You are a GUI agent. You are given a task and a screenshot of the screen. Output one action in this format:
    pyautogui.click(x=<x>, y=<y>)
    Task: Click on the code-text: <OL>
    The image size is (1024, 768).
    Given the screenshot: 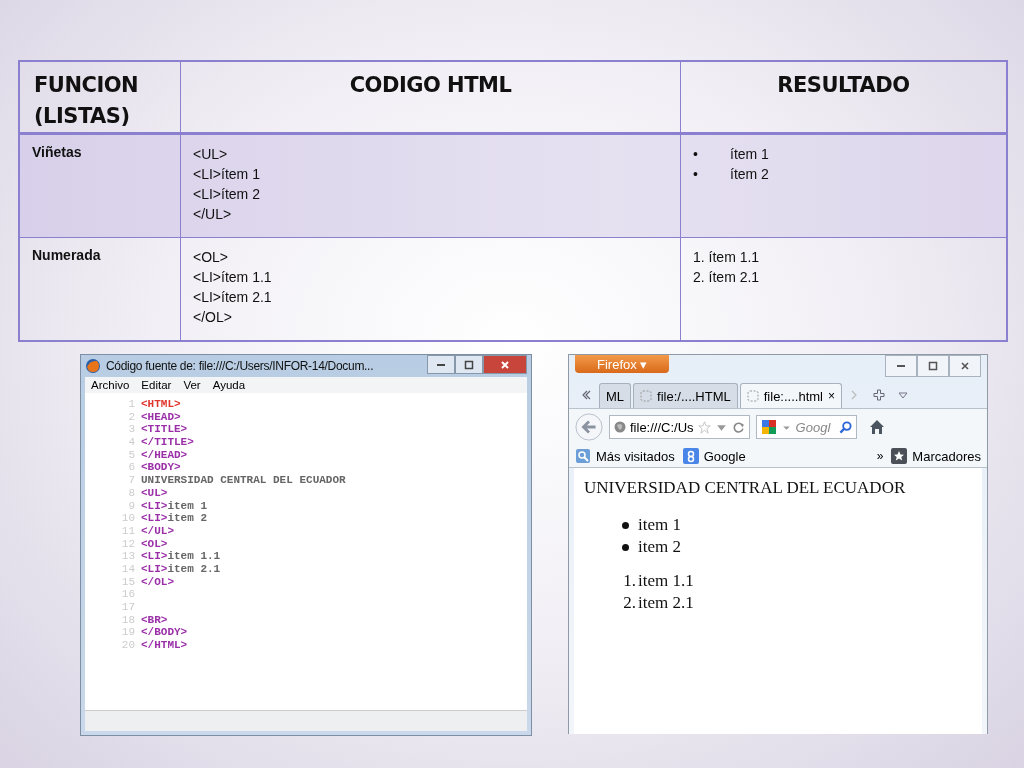 What is the action you would take?
    pyautogui.click(x=154, y=544)
    